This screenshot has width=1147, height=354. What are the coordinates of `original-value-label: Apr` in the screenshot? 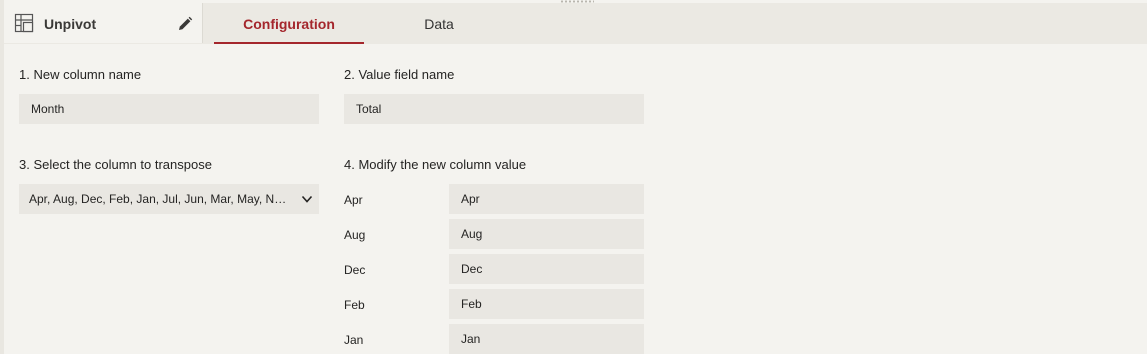 It's located at (353, 200).